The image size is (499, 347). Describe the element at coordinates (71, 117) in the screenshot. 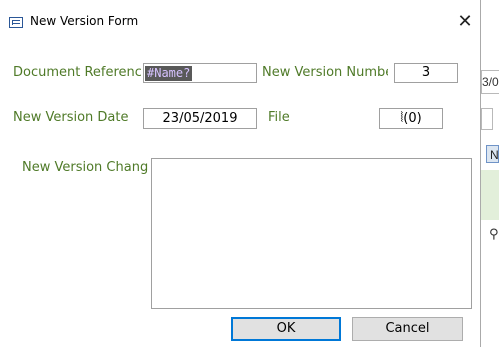

I see `new-version-date-label: New Version Date` at that location.